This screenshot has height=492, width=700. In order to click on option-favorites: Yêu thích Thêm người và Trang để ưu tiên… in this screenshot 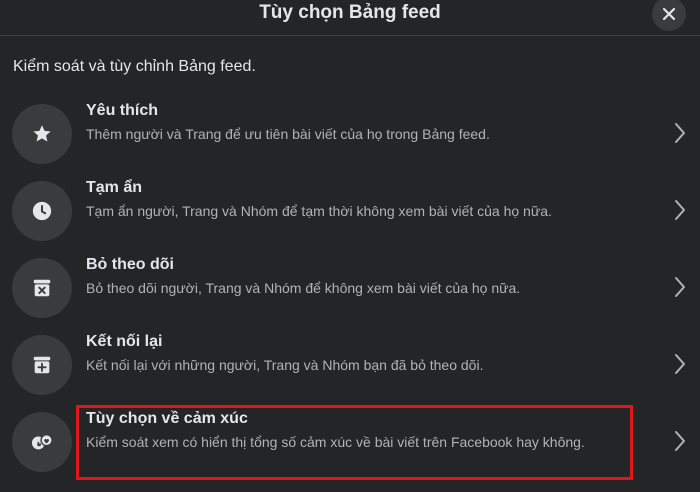, I will do `click(350, 136)`.